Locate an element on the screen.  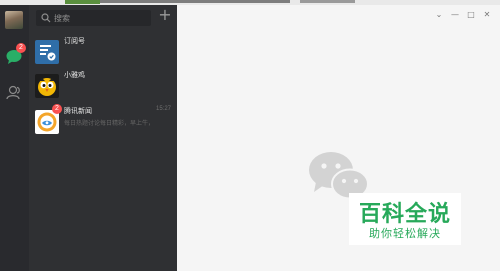
search-box is located at coordinates (93, 18).